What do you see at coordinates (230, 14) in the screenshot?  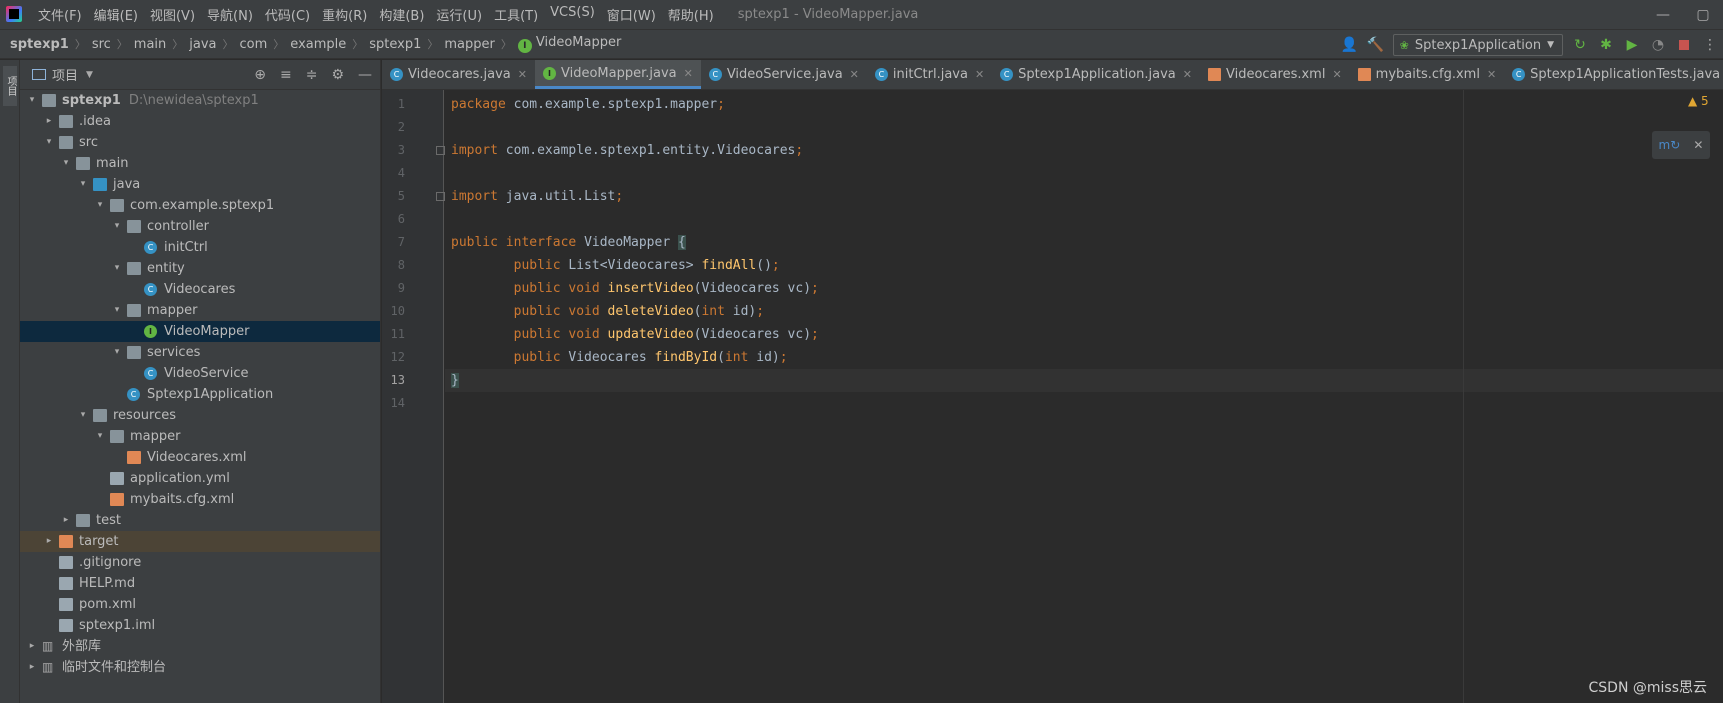 I see `menu-item: 导航(N)` at bounding box center [230, 14].